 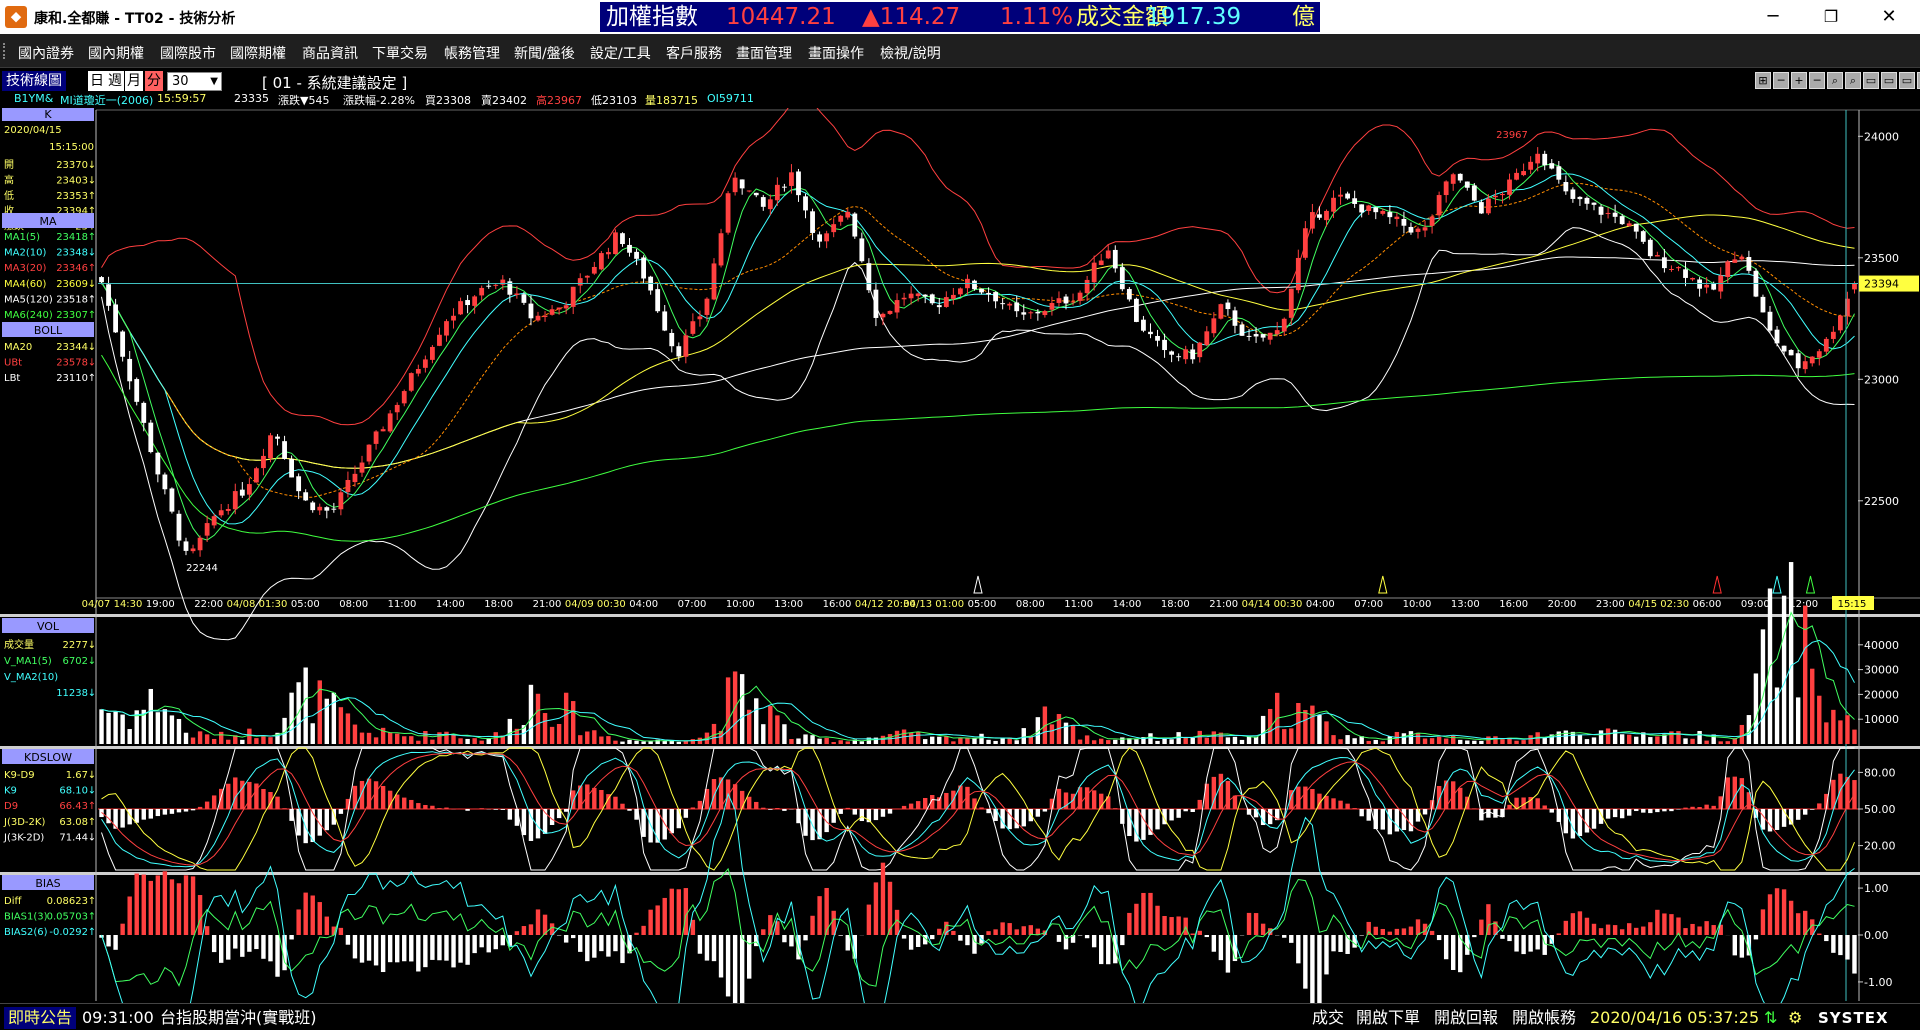 I want to click on minus-icon: ─, so click(x=1817, y=80).